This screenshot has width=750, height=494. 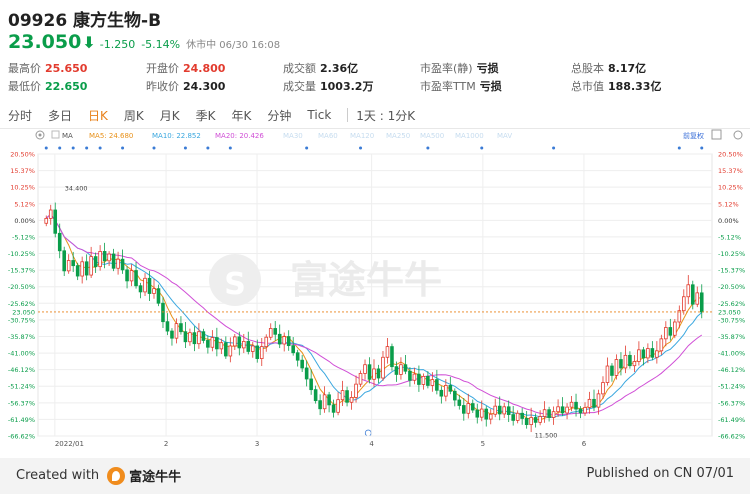 I want to click on stat-prev-close: 昨收价 24.300, so click(x=186, y=86).